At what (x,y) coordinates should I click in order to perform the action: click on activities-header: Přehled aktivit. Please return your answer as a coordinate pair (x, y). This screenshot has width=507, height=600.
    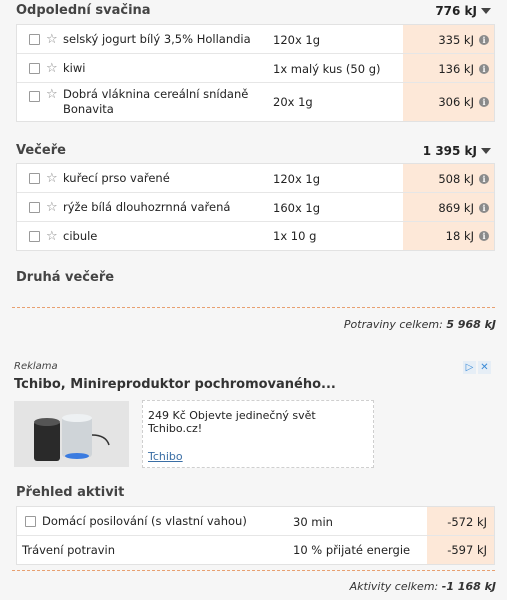
    Looking at the image, I should click on (253, 492).